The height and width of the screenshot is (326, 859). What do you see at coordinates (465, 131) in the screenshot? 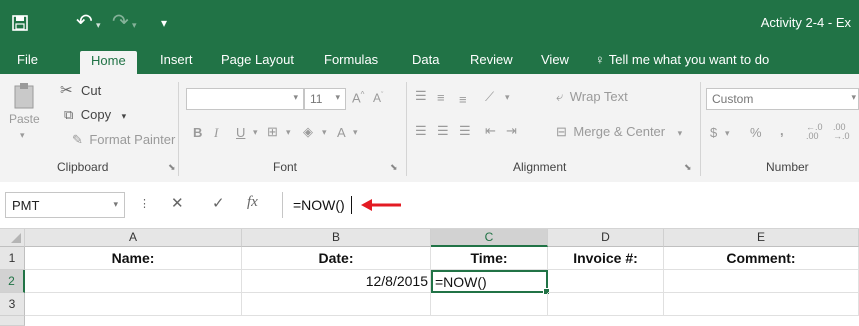
I see `align-right-icon: ☰` at bounding box center [465, 131].